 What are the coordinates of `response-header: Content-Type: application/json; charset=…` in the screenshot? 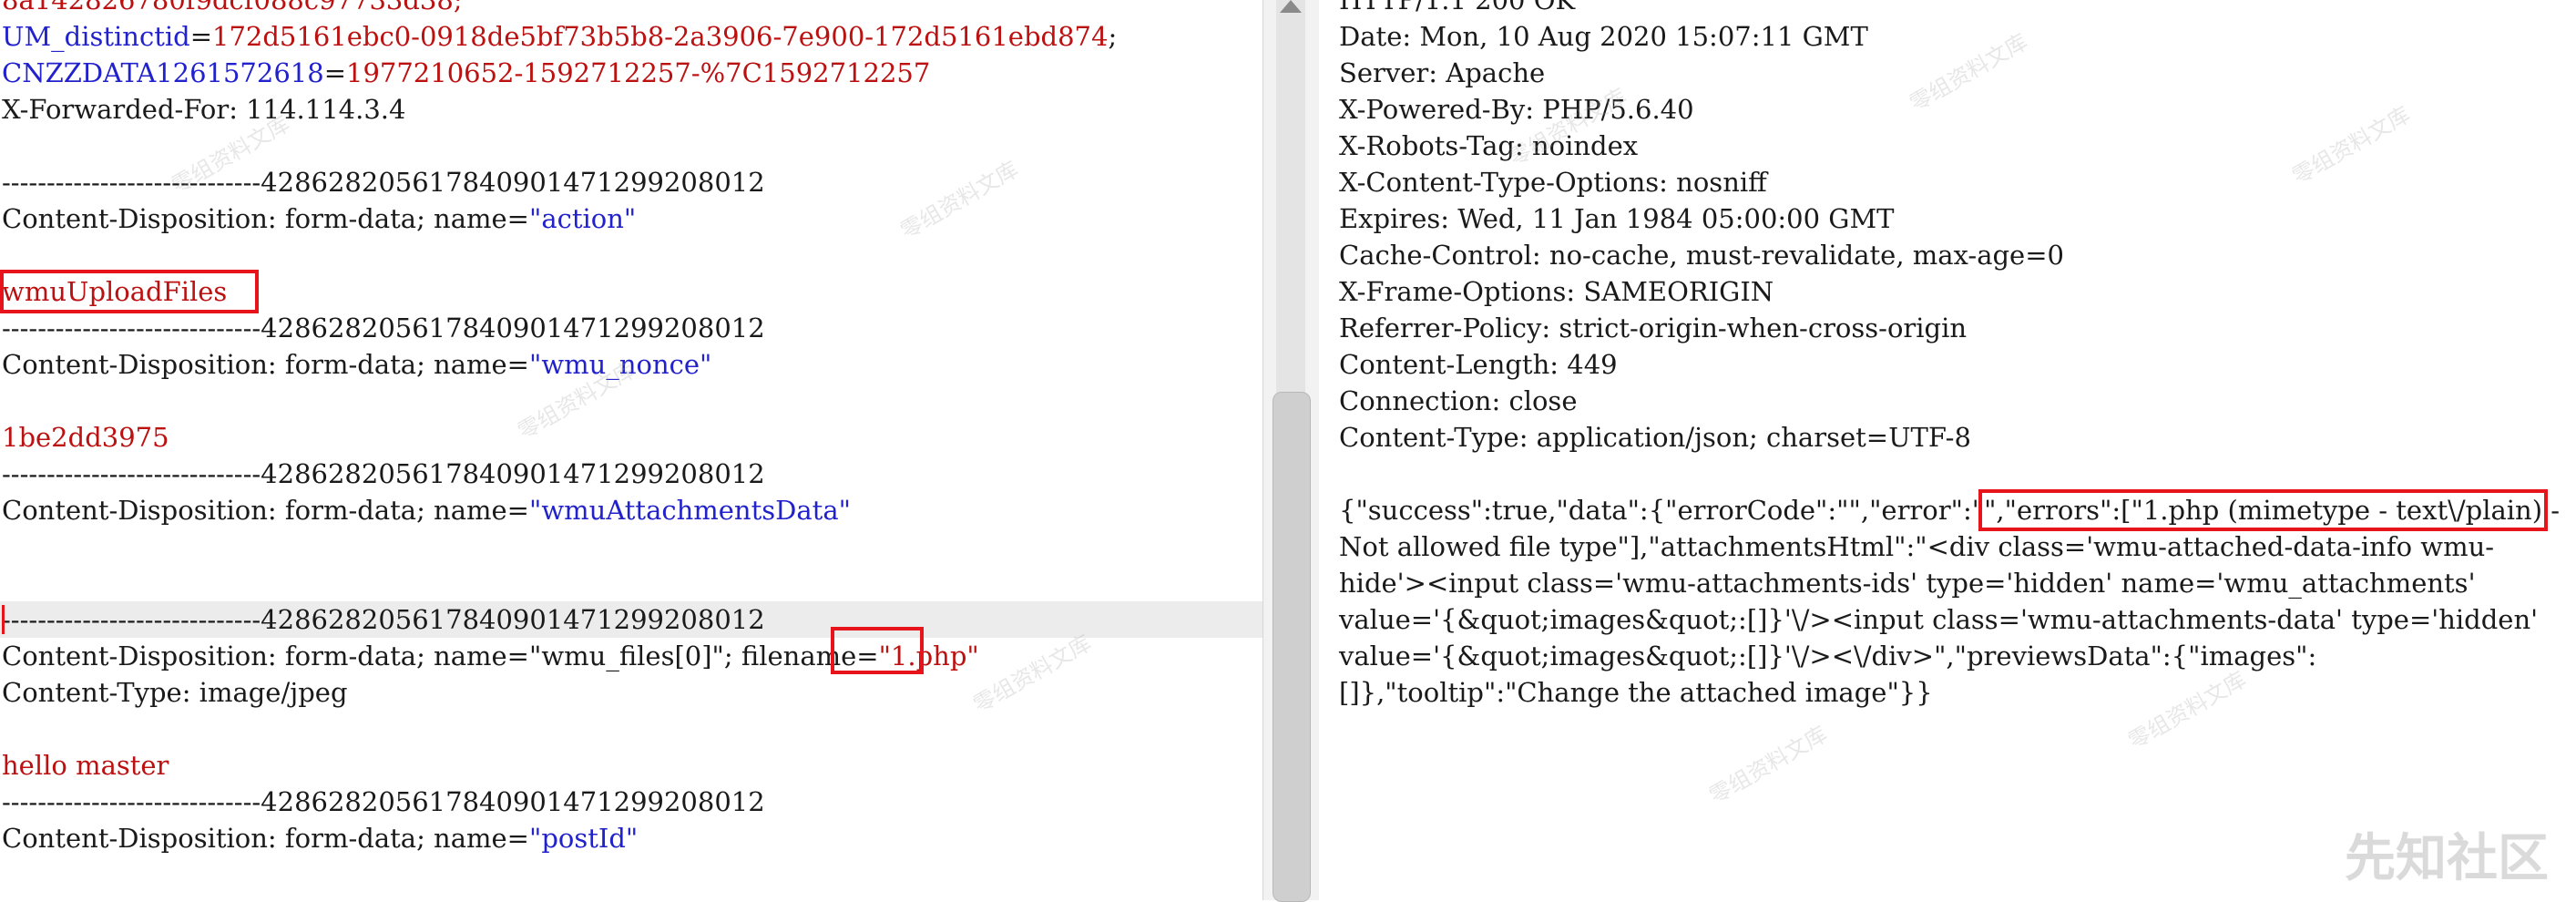 It's located at (1655, 438).